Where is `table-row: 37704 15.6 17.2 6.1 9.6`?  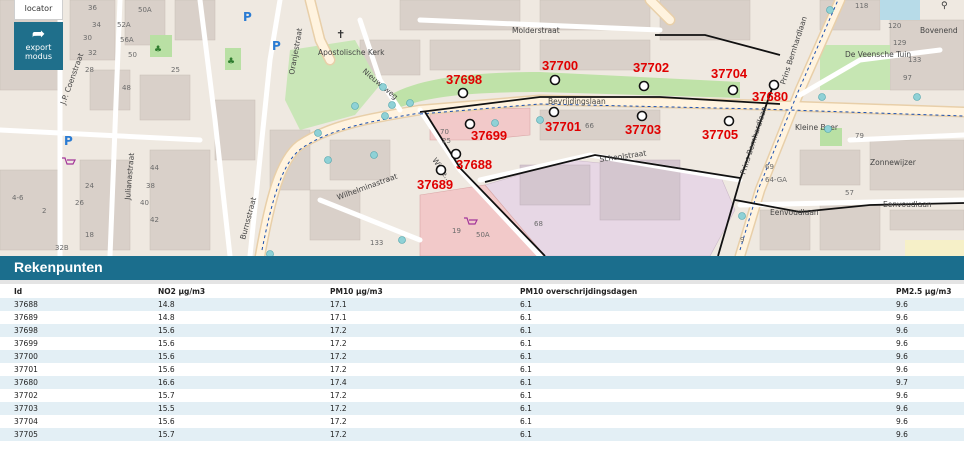 table-row: 37704 15.6 17.2 6.1 9.6 is located at coordinates (482, 421).